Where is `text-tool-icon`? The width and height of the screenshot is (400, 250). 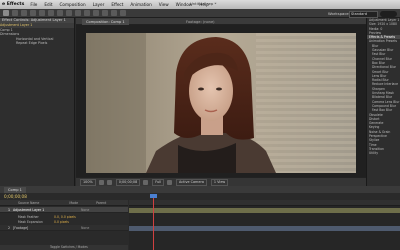
text-tool-icon is located at coordinates (78, 13).